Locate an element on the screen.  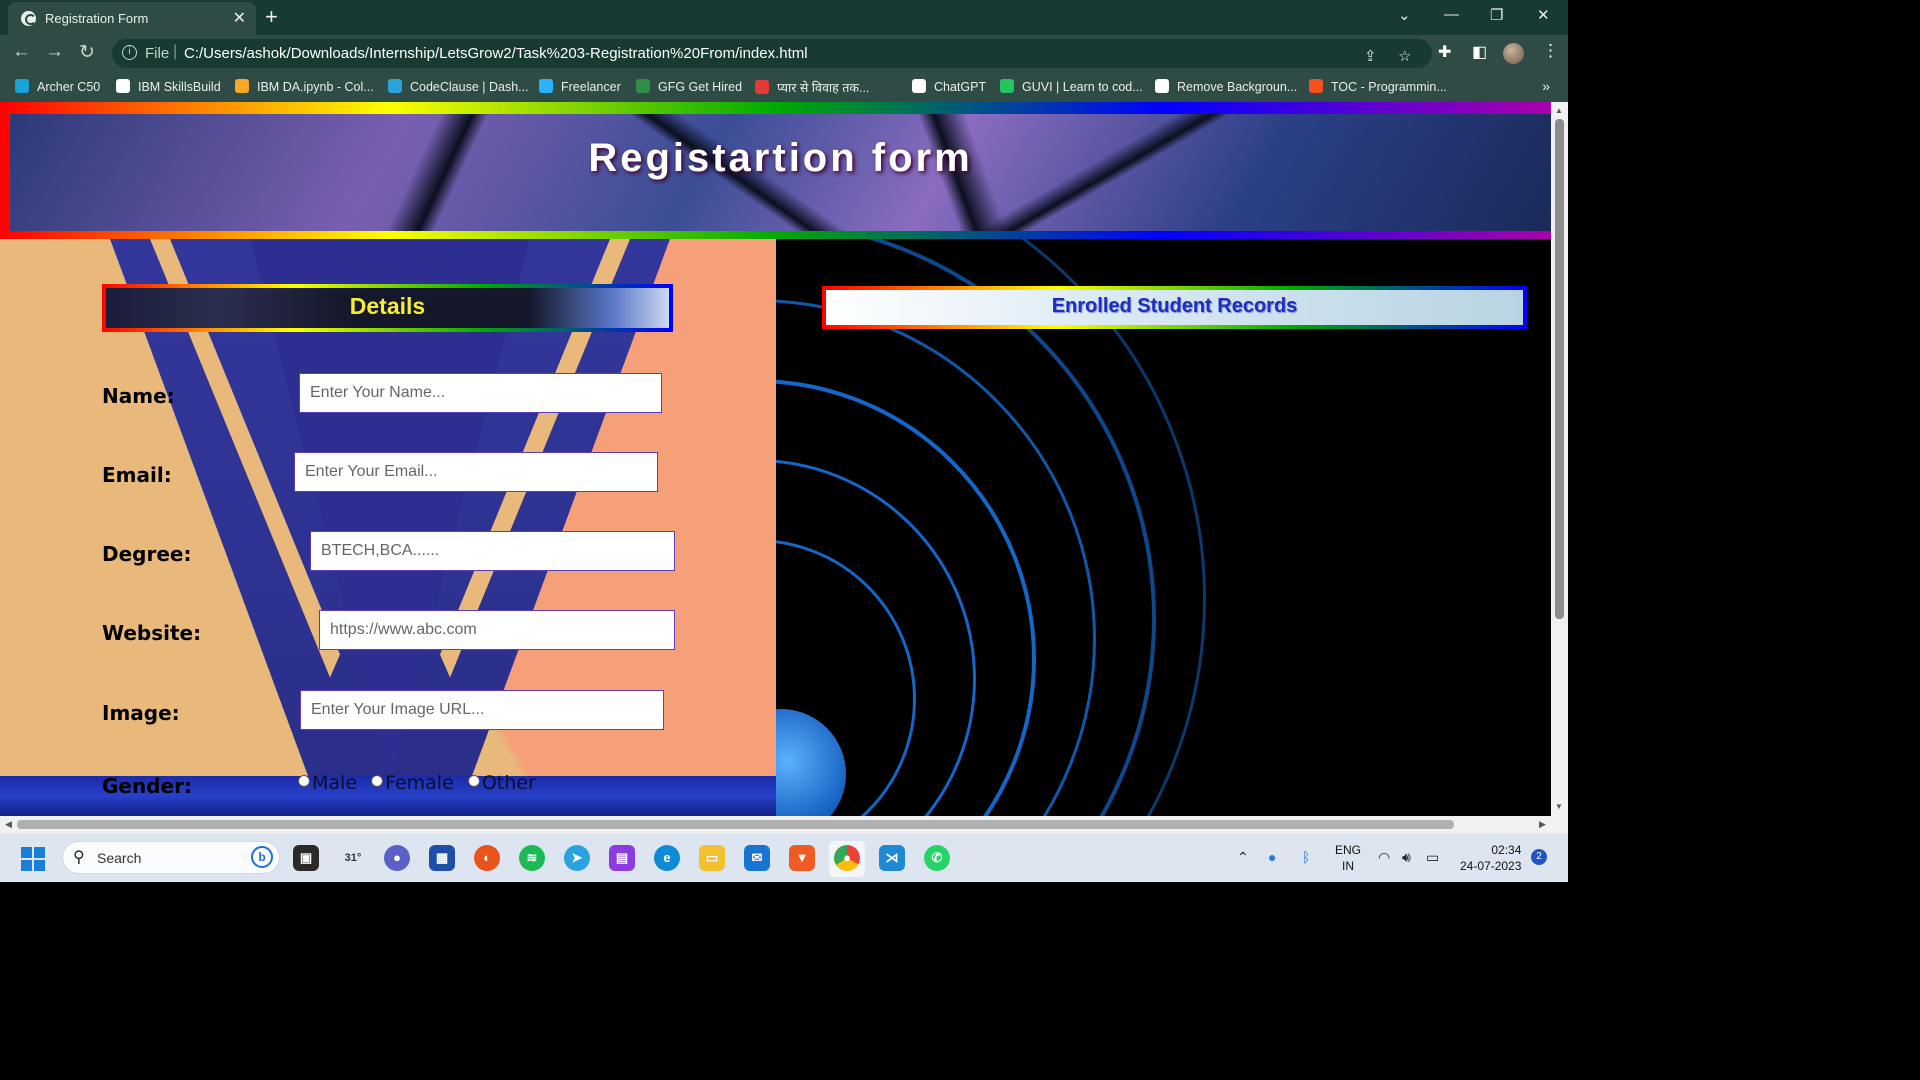
page-favicon-icon is located at coordinates (28, 18).